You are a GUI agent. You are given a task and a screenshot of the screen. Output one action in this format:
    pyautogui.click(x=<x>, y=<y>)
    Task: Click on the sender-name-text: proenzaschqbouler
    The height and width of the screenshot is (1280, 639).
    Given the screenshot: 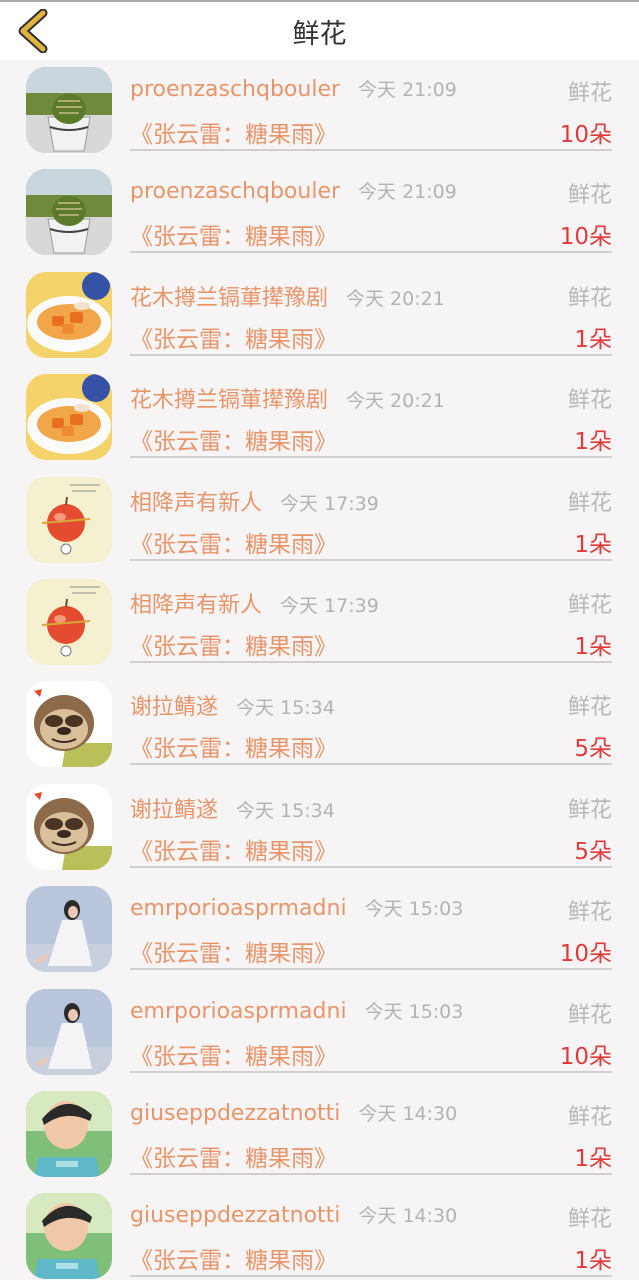 What is the action you would take?
    pyautogui.click(x=235, y=89)
    